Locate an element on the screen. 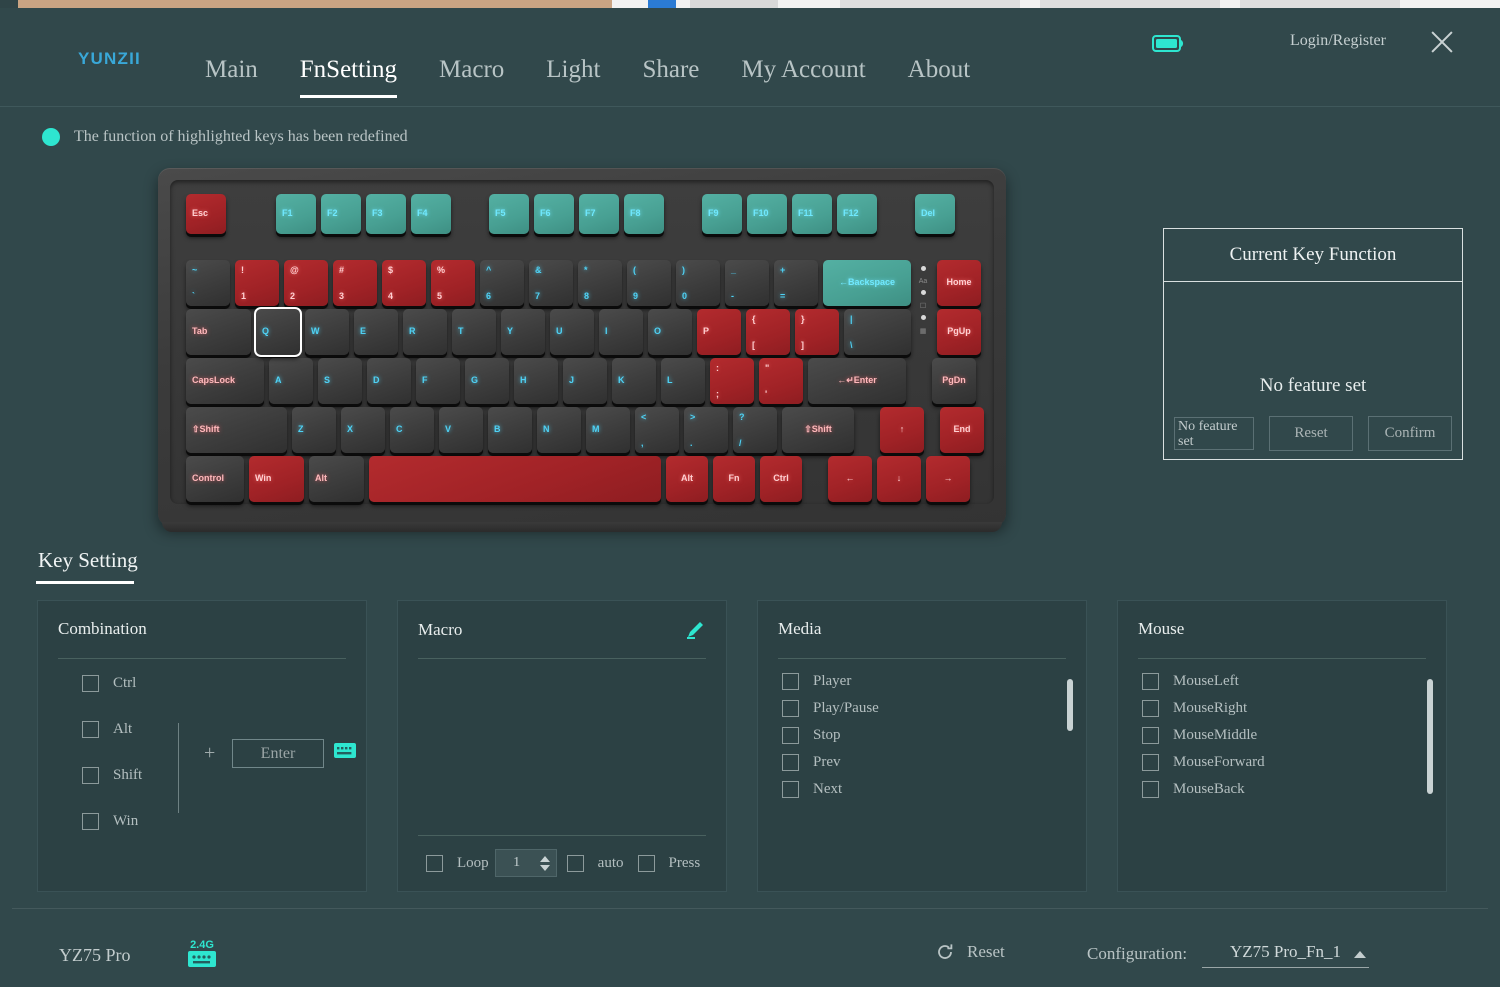 This screenshot has width=1500, height=987. checkbox-shift: Shift is located at coordinates (112, 775).